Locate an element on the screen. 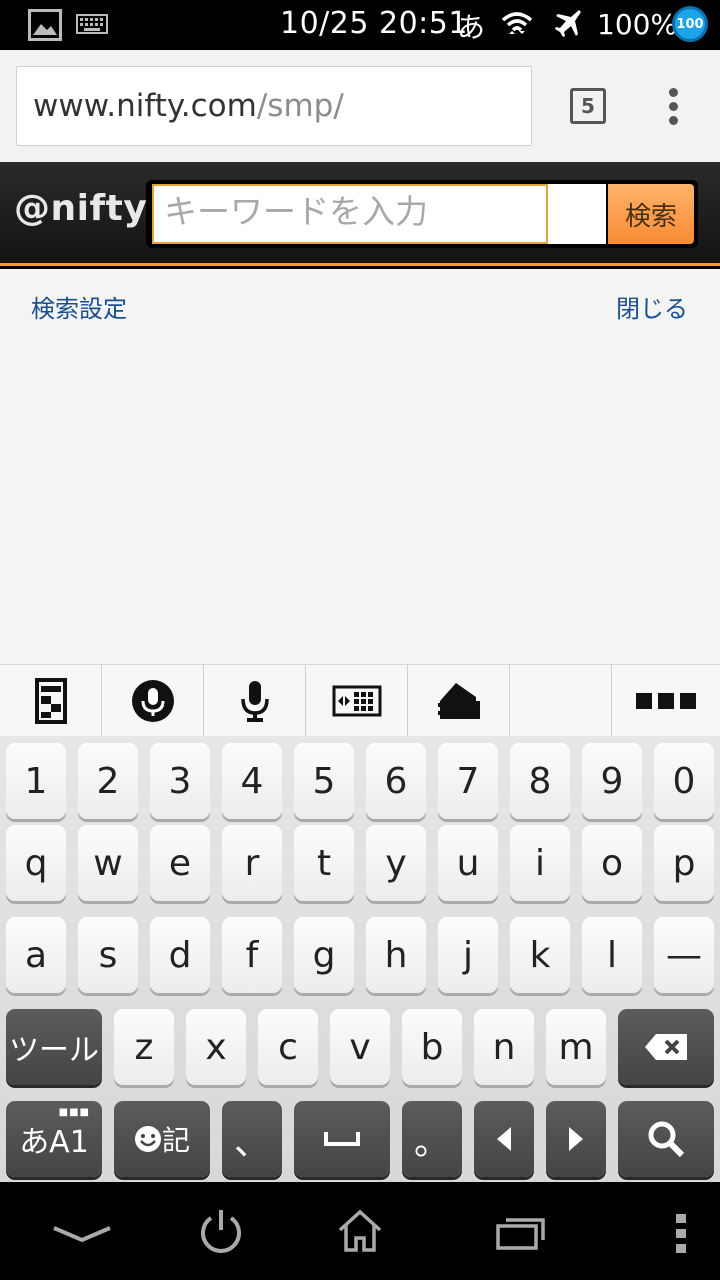 The width and height of the screenshot is (720, 1280). arrow-right-icon is located at coordinates (576, 1139).